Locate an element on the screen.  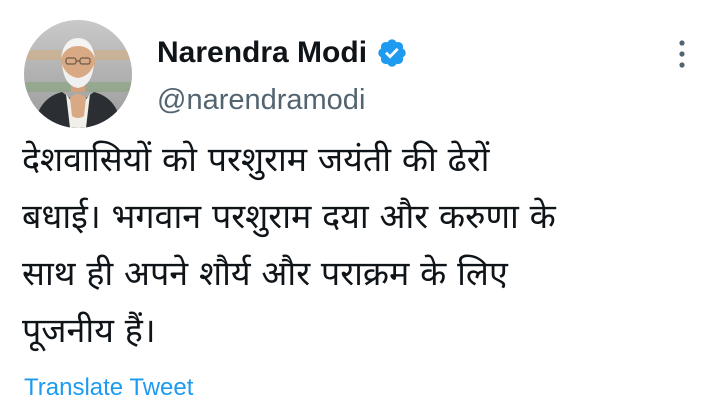
tweet-text-line: बधाई। भगवान परशुराम दया और करुणा के is located at coordinates (289, 217).